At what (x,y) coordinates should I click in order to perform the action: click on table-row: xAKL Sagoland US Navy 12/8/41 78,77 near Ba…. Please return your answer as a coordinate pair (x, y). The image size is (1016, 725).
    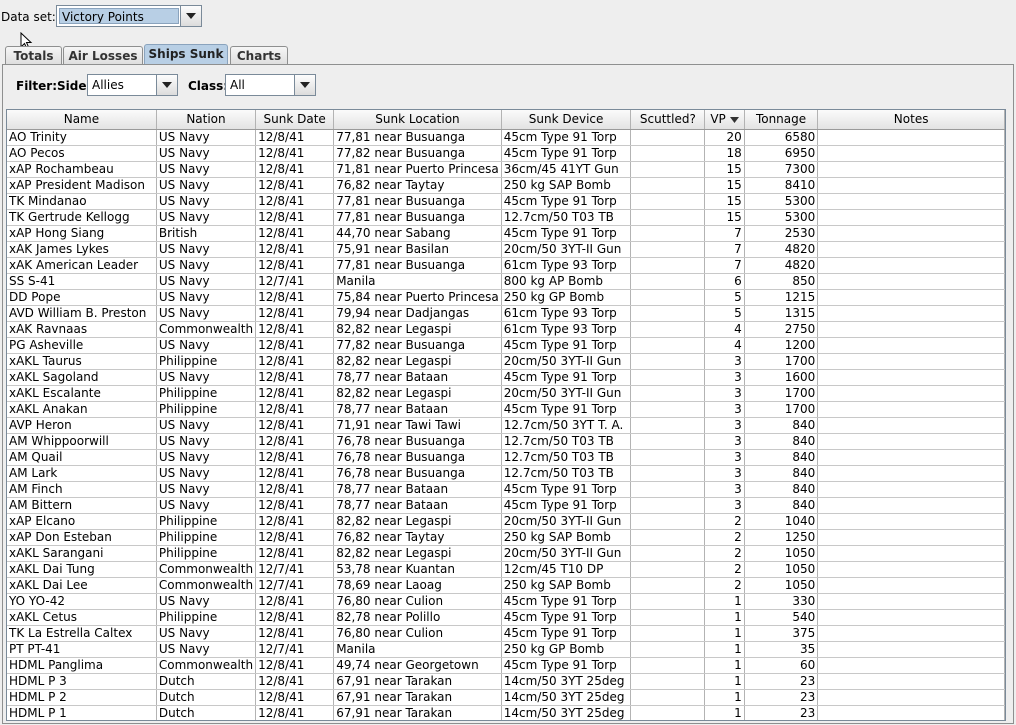
    Looking at the image, I should click on (506, 377).